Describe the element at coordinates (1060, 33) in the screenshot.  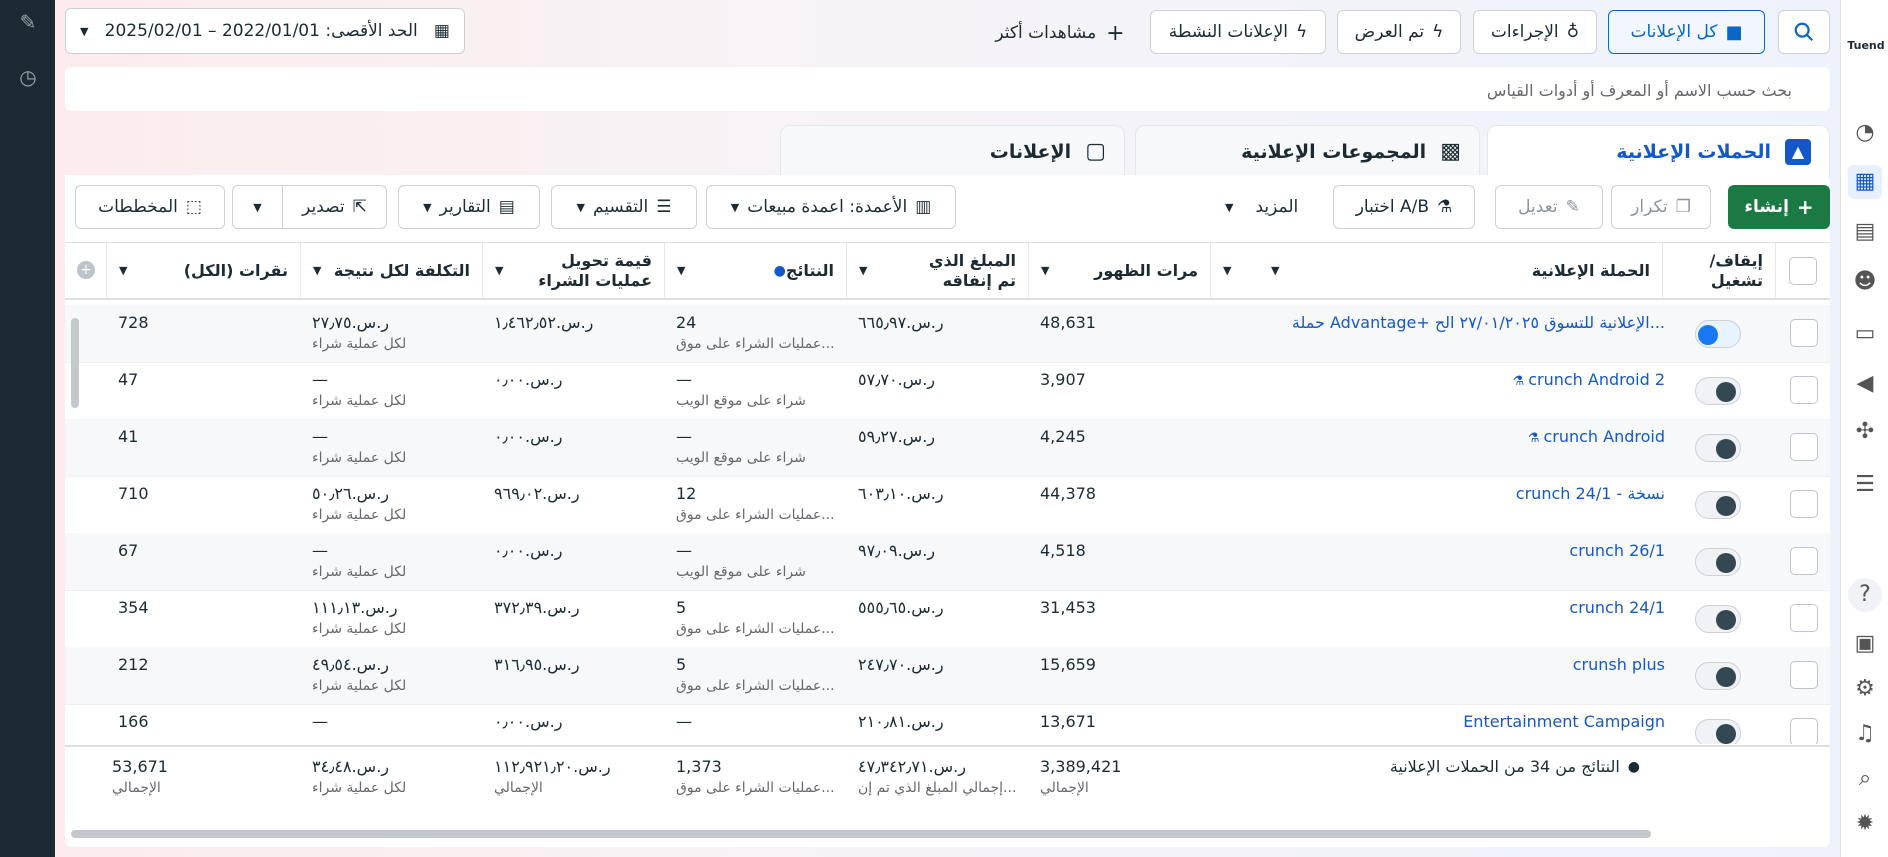
I see `more-views-button: مشاهدات أكثر +` at that location.